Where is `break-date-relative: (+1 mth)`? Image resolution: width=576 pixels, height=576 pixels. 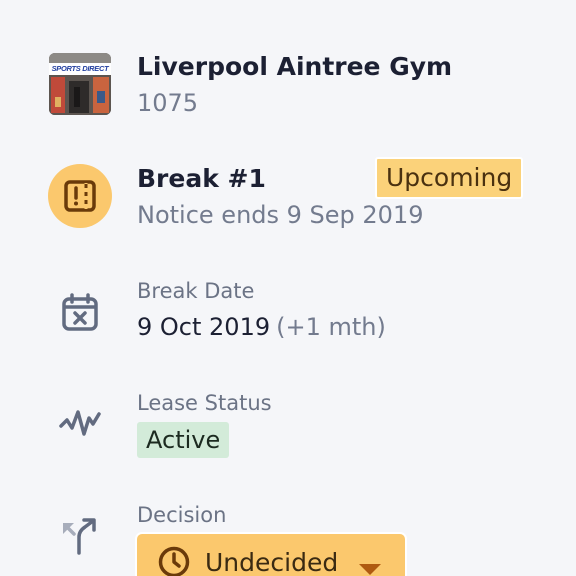
break-date-relative: (+1 mth) is located at coordinates (331, 327).